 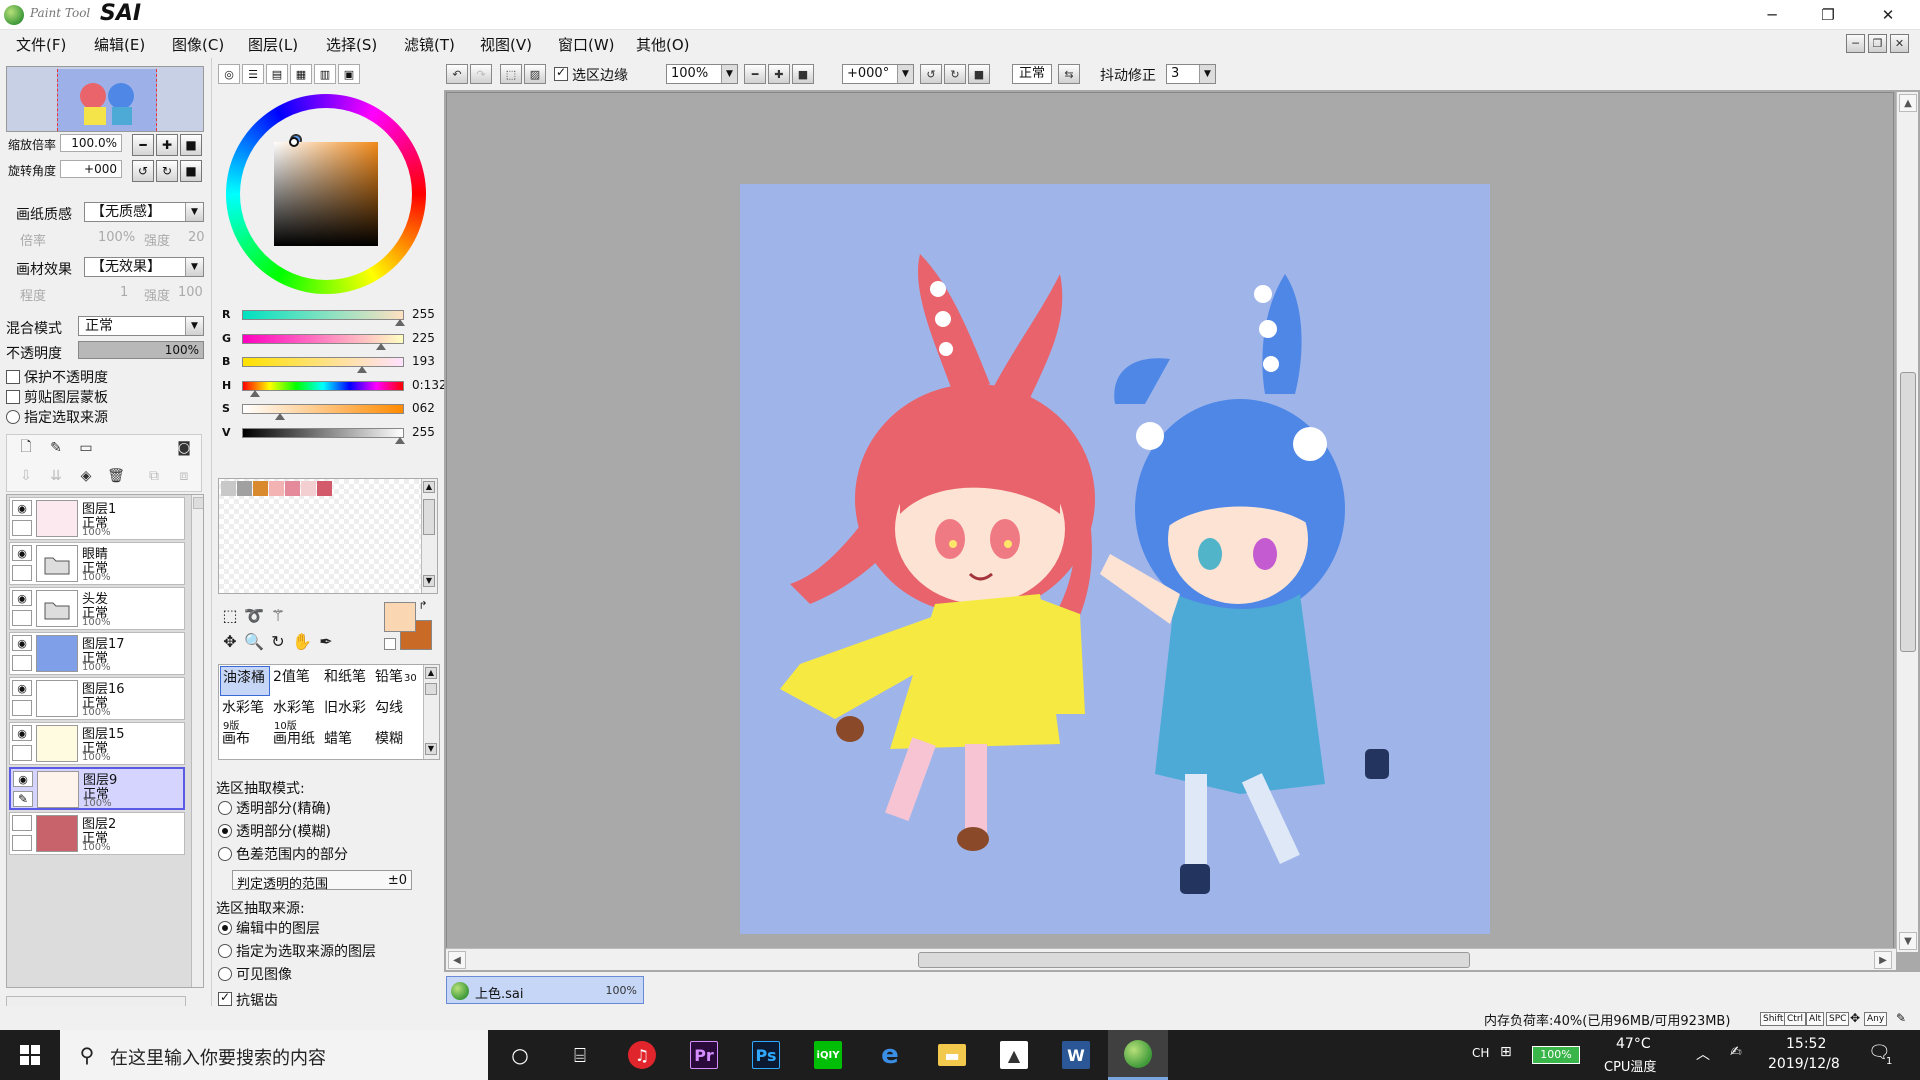 What do you see at coordinates (1480, 1053) in the screenshot?
I see `ime-indicator: CH` at bounding box center [1480, 1053].